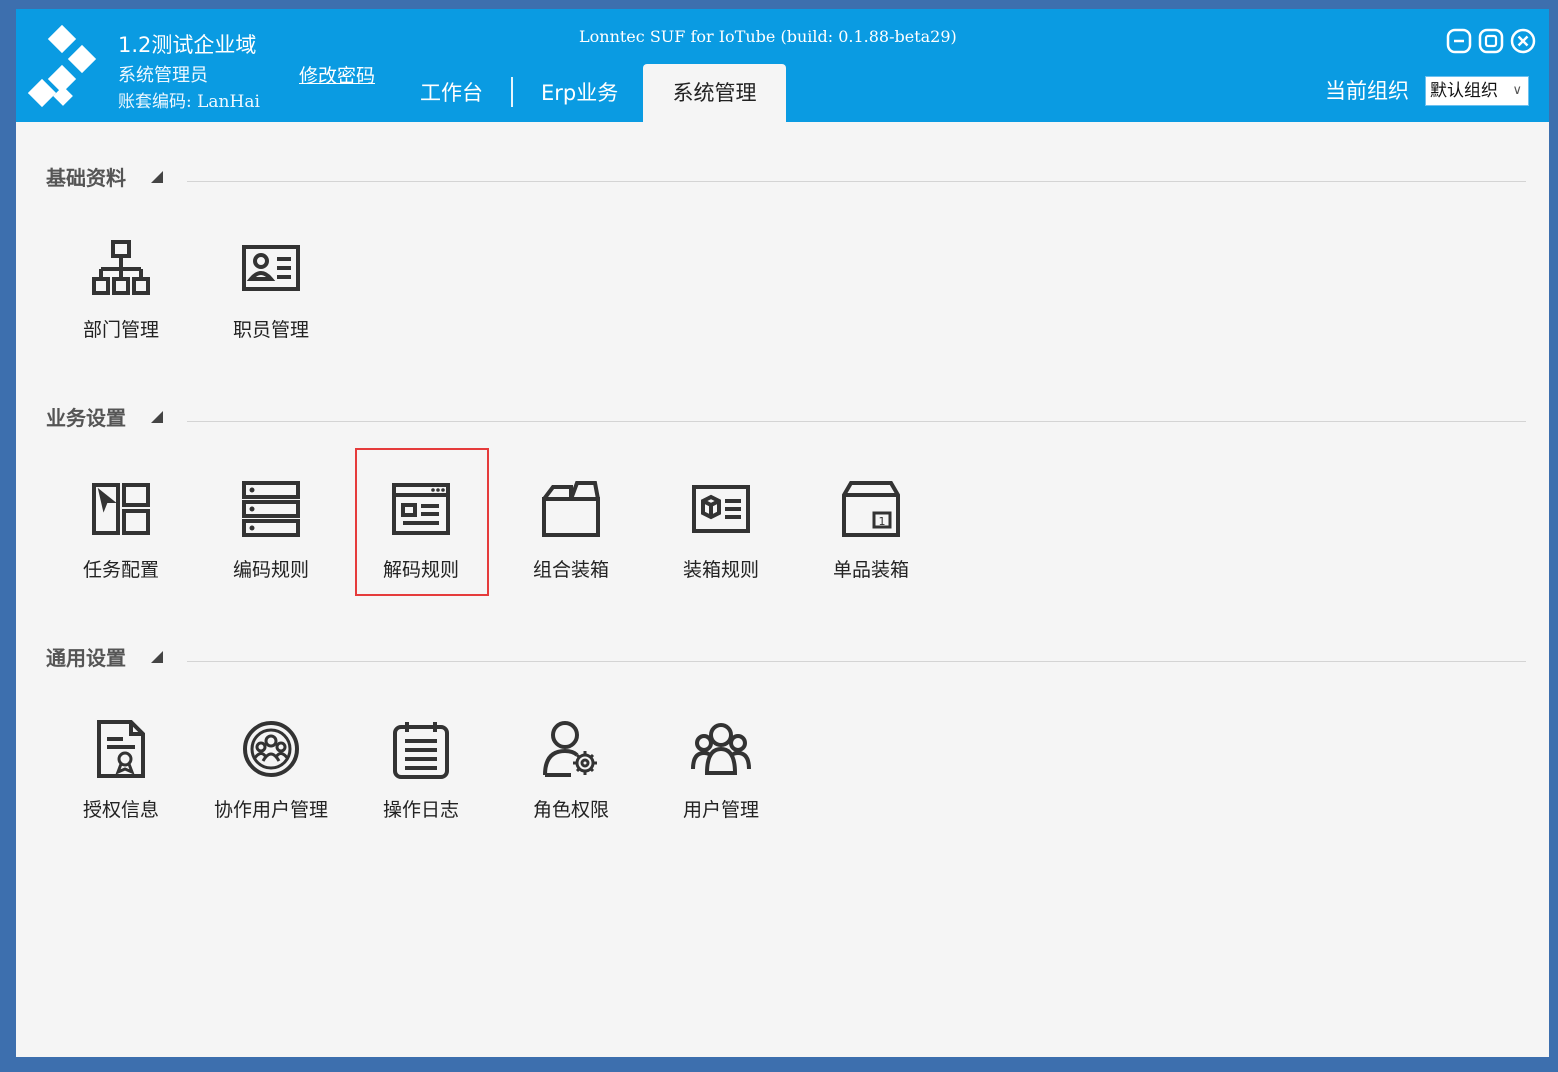 This screenshot has width=1558, height=1072. Describe the element at coordinates (571, 509) in the screenshot. I see `open-box-icon` at that location.